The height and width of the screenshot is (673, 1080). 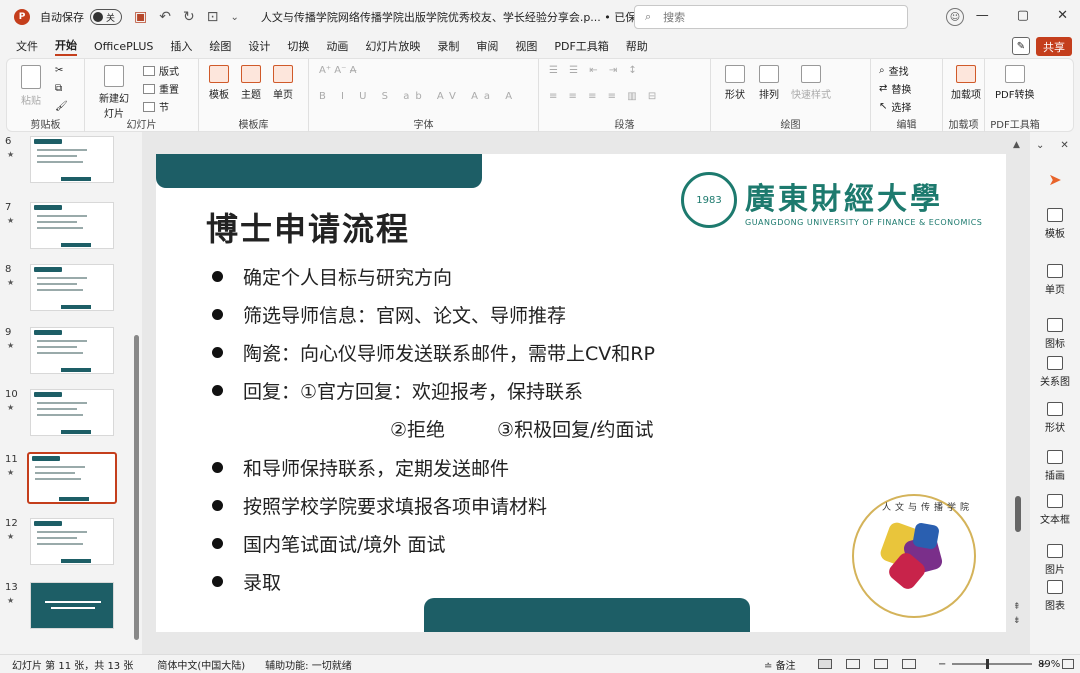 I want to click on accessibility-status: 辅助功能: 一切就绪, so click(x=308, y=664).